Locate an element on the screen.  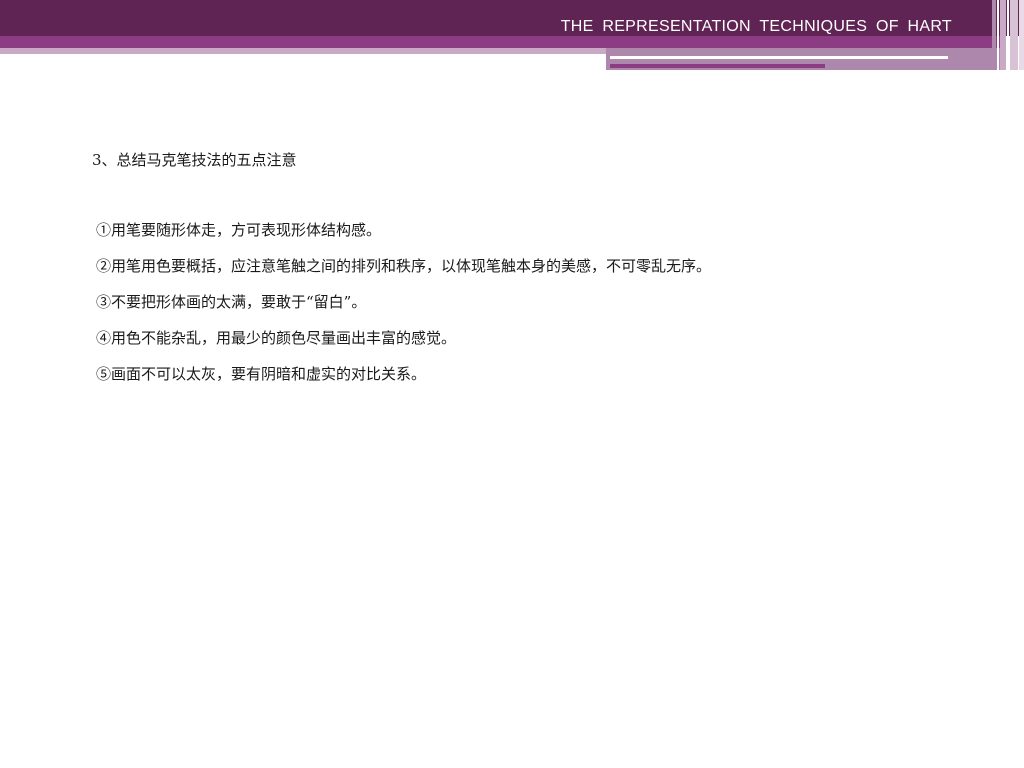
list-item: ④用色不能杂乱，用最少的颜色尽量画出丰富的感觉。 is located at coordinates (276, 338).